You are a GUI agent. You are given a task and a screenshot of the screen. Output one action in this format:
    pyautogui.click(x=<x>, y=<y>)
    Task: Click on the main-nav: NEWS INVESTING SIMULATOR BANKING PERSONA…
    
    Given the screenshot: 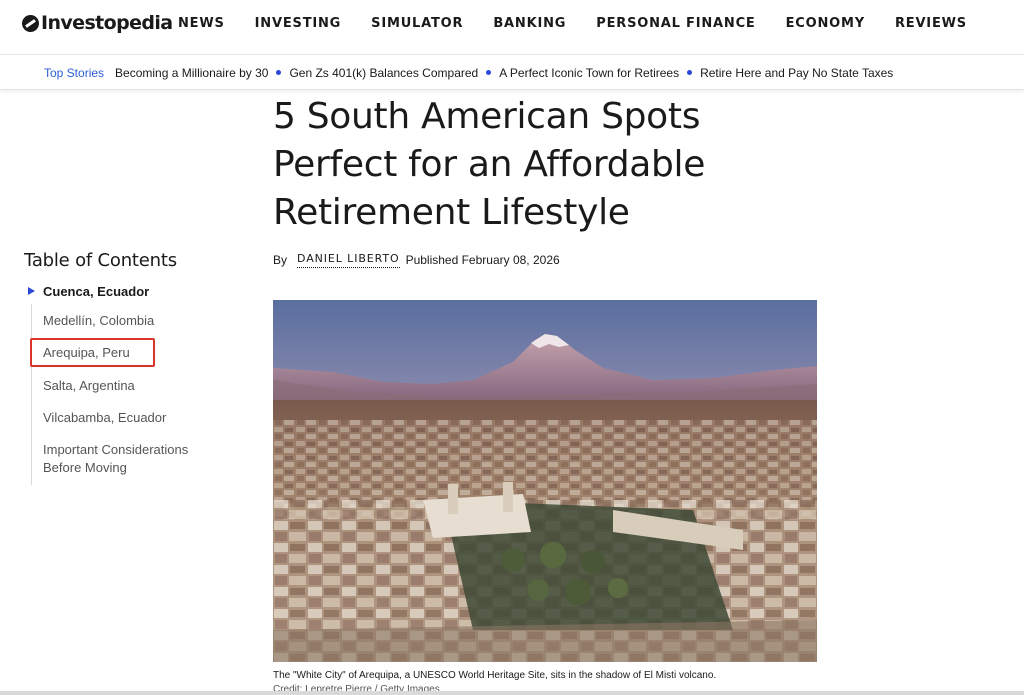 What is the action you would take?
    pyautogui.click(x=587, y=23)
    